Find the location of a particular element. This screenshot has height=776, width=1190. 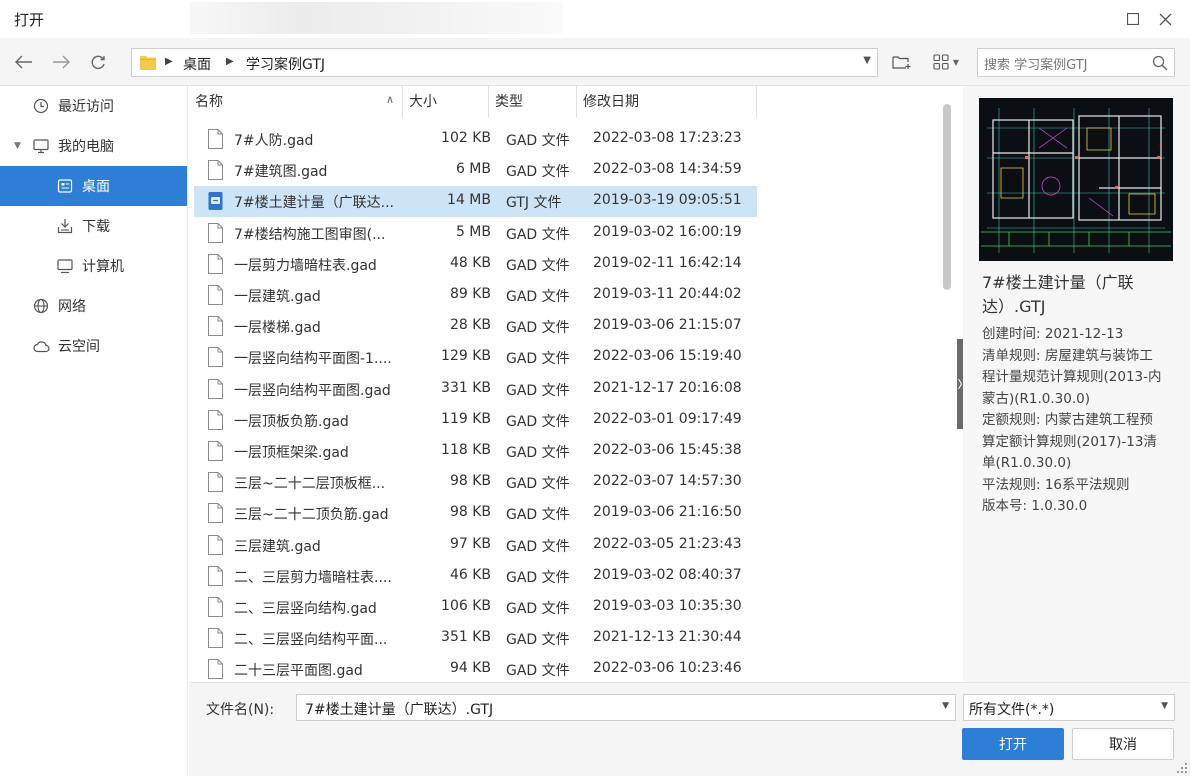

forward-button is located at coordinates (61, 62).